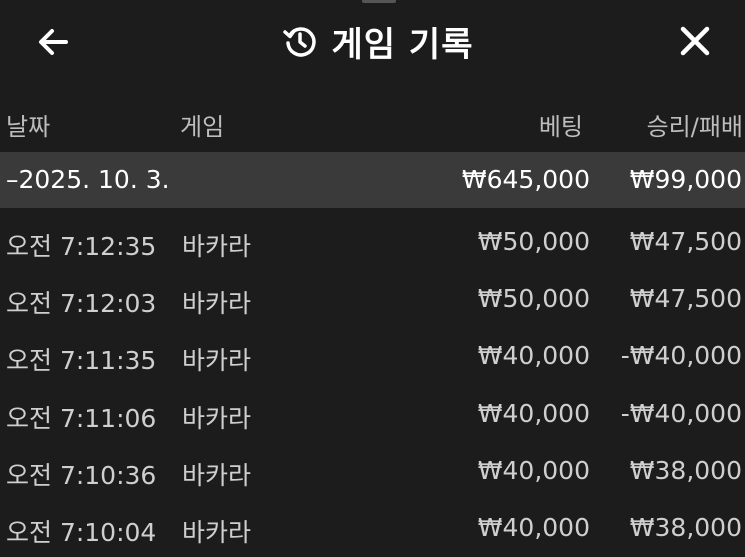 The width and height of the screenshot is (745, 557). I want to click on close-button, so click(695, 41).